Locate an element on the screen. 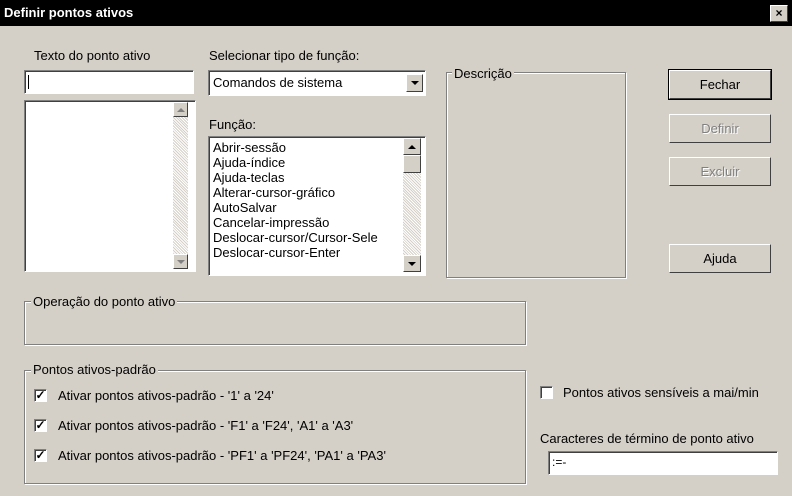  case-sensitive-option: Pontos ativos sensíveis a mai/min is located at coordinates (666, 393).